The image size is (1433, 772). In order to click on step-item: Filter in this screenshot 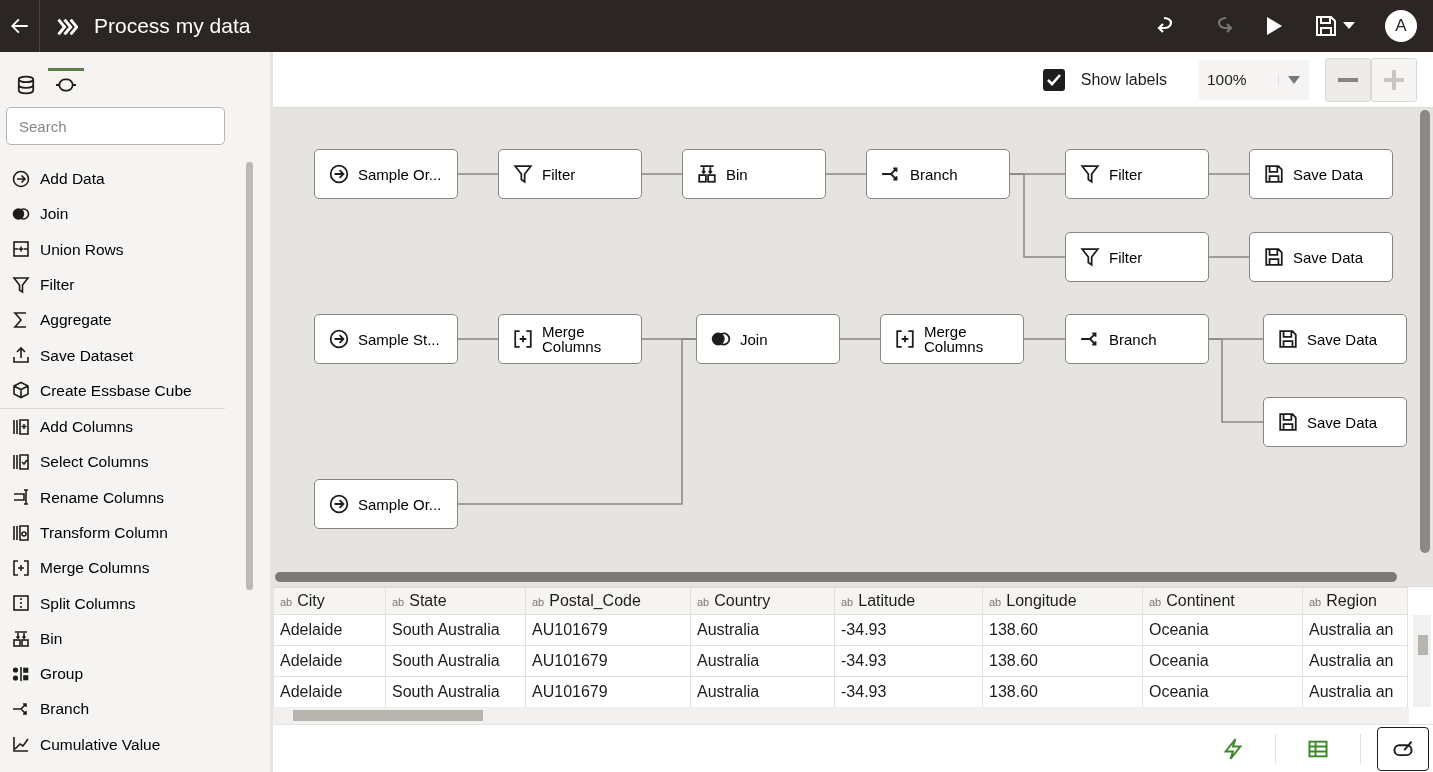, I will do `click(122, 284)`.